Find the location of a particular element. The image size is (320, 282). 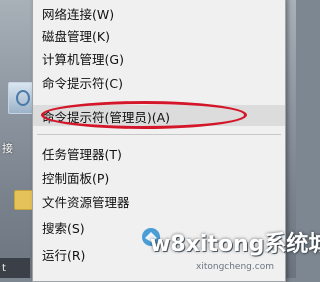

watermark-text: w8xitong系统城 is located at coordinates (235, 244).